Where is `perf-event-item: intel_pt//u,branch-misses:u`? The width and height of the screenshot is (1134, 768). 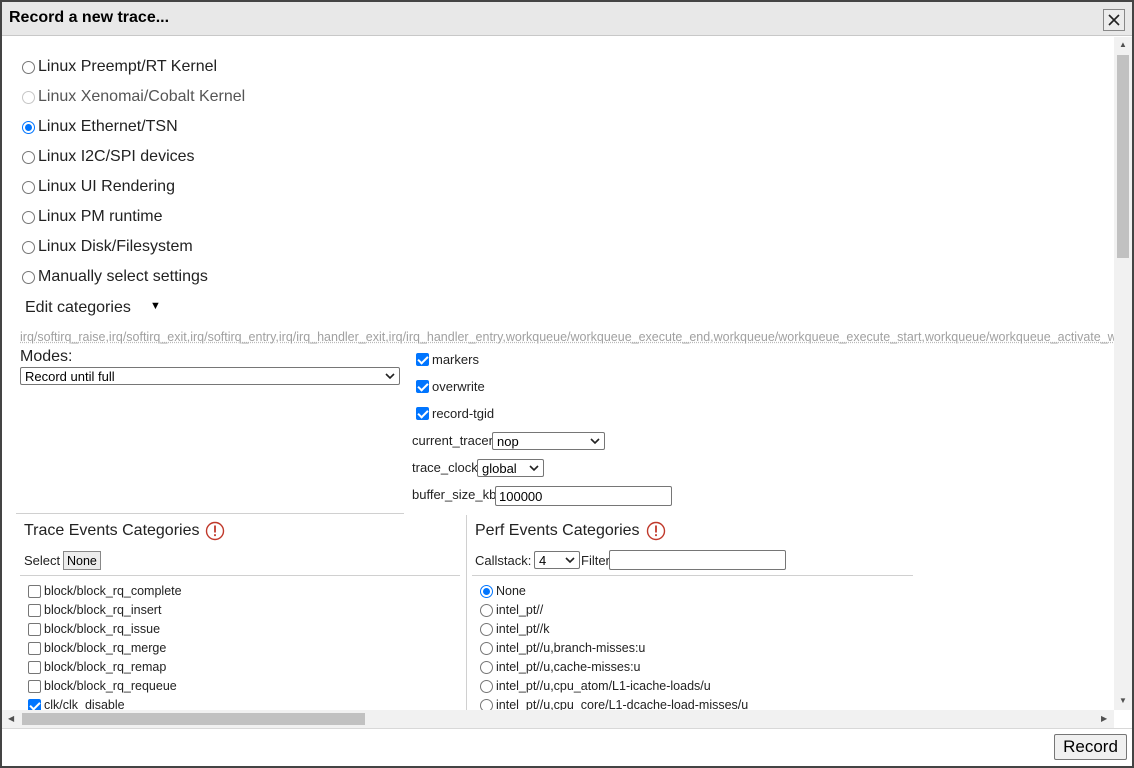 perf-event-item: intel_pt//u,branch-misses:u is located at coordinates (562, 648).